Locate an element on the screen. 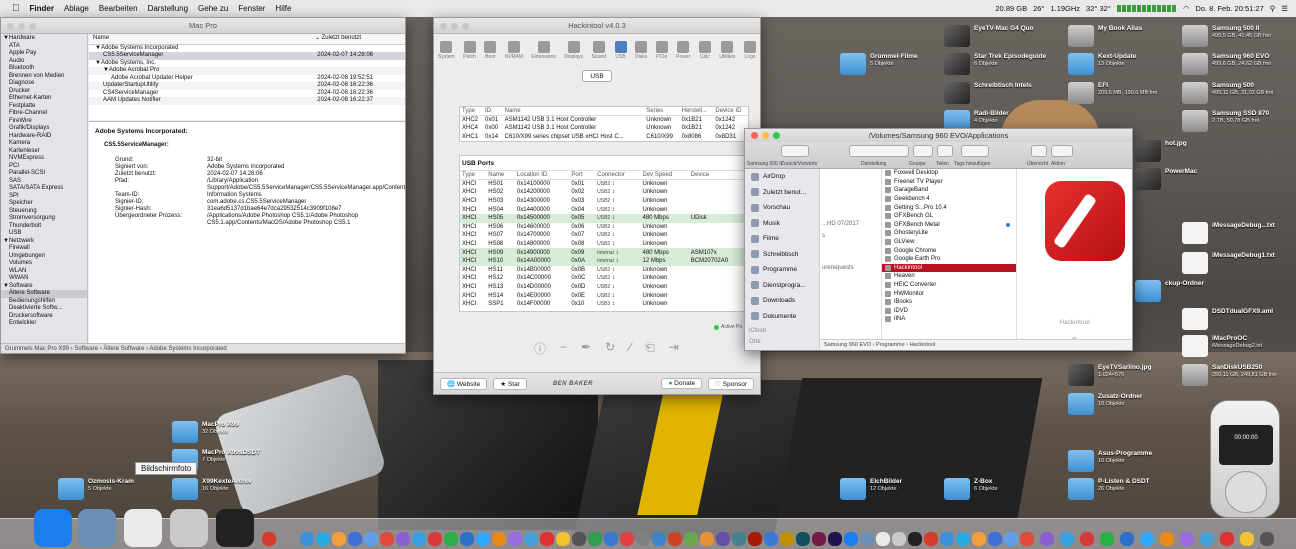 The image size is (1296, 549). clock: Do. 8. Feb. 20:51:27 is located at coordinates (1229, 8).